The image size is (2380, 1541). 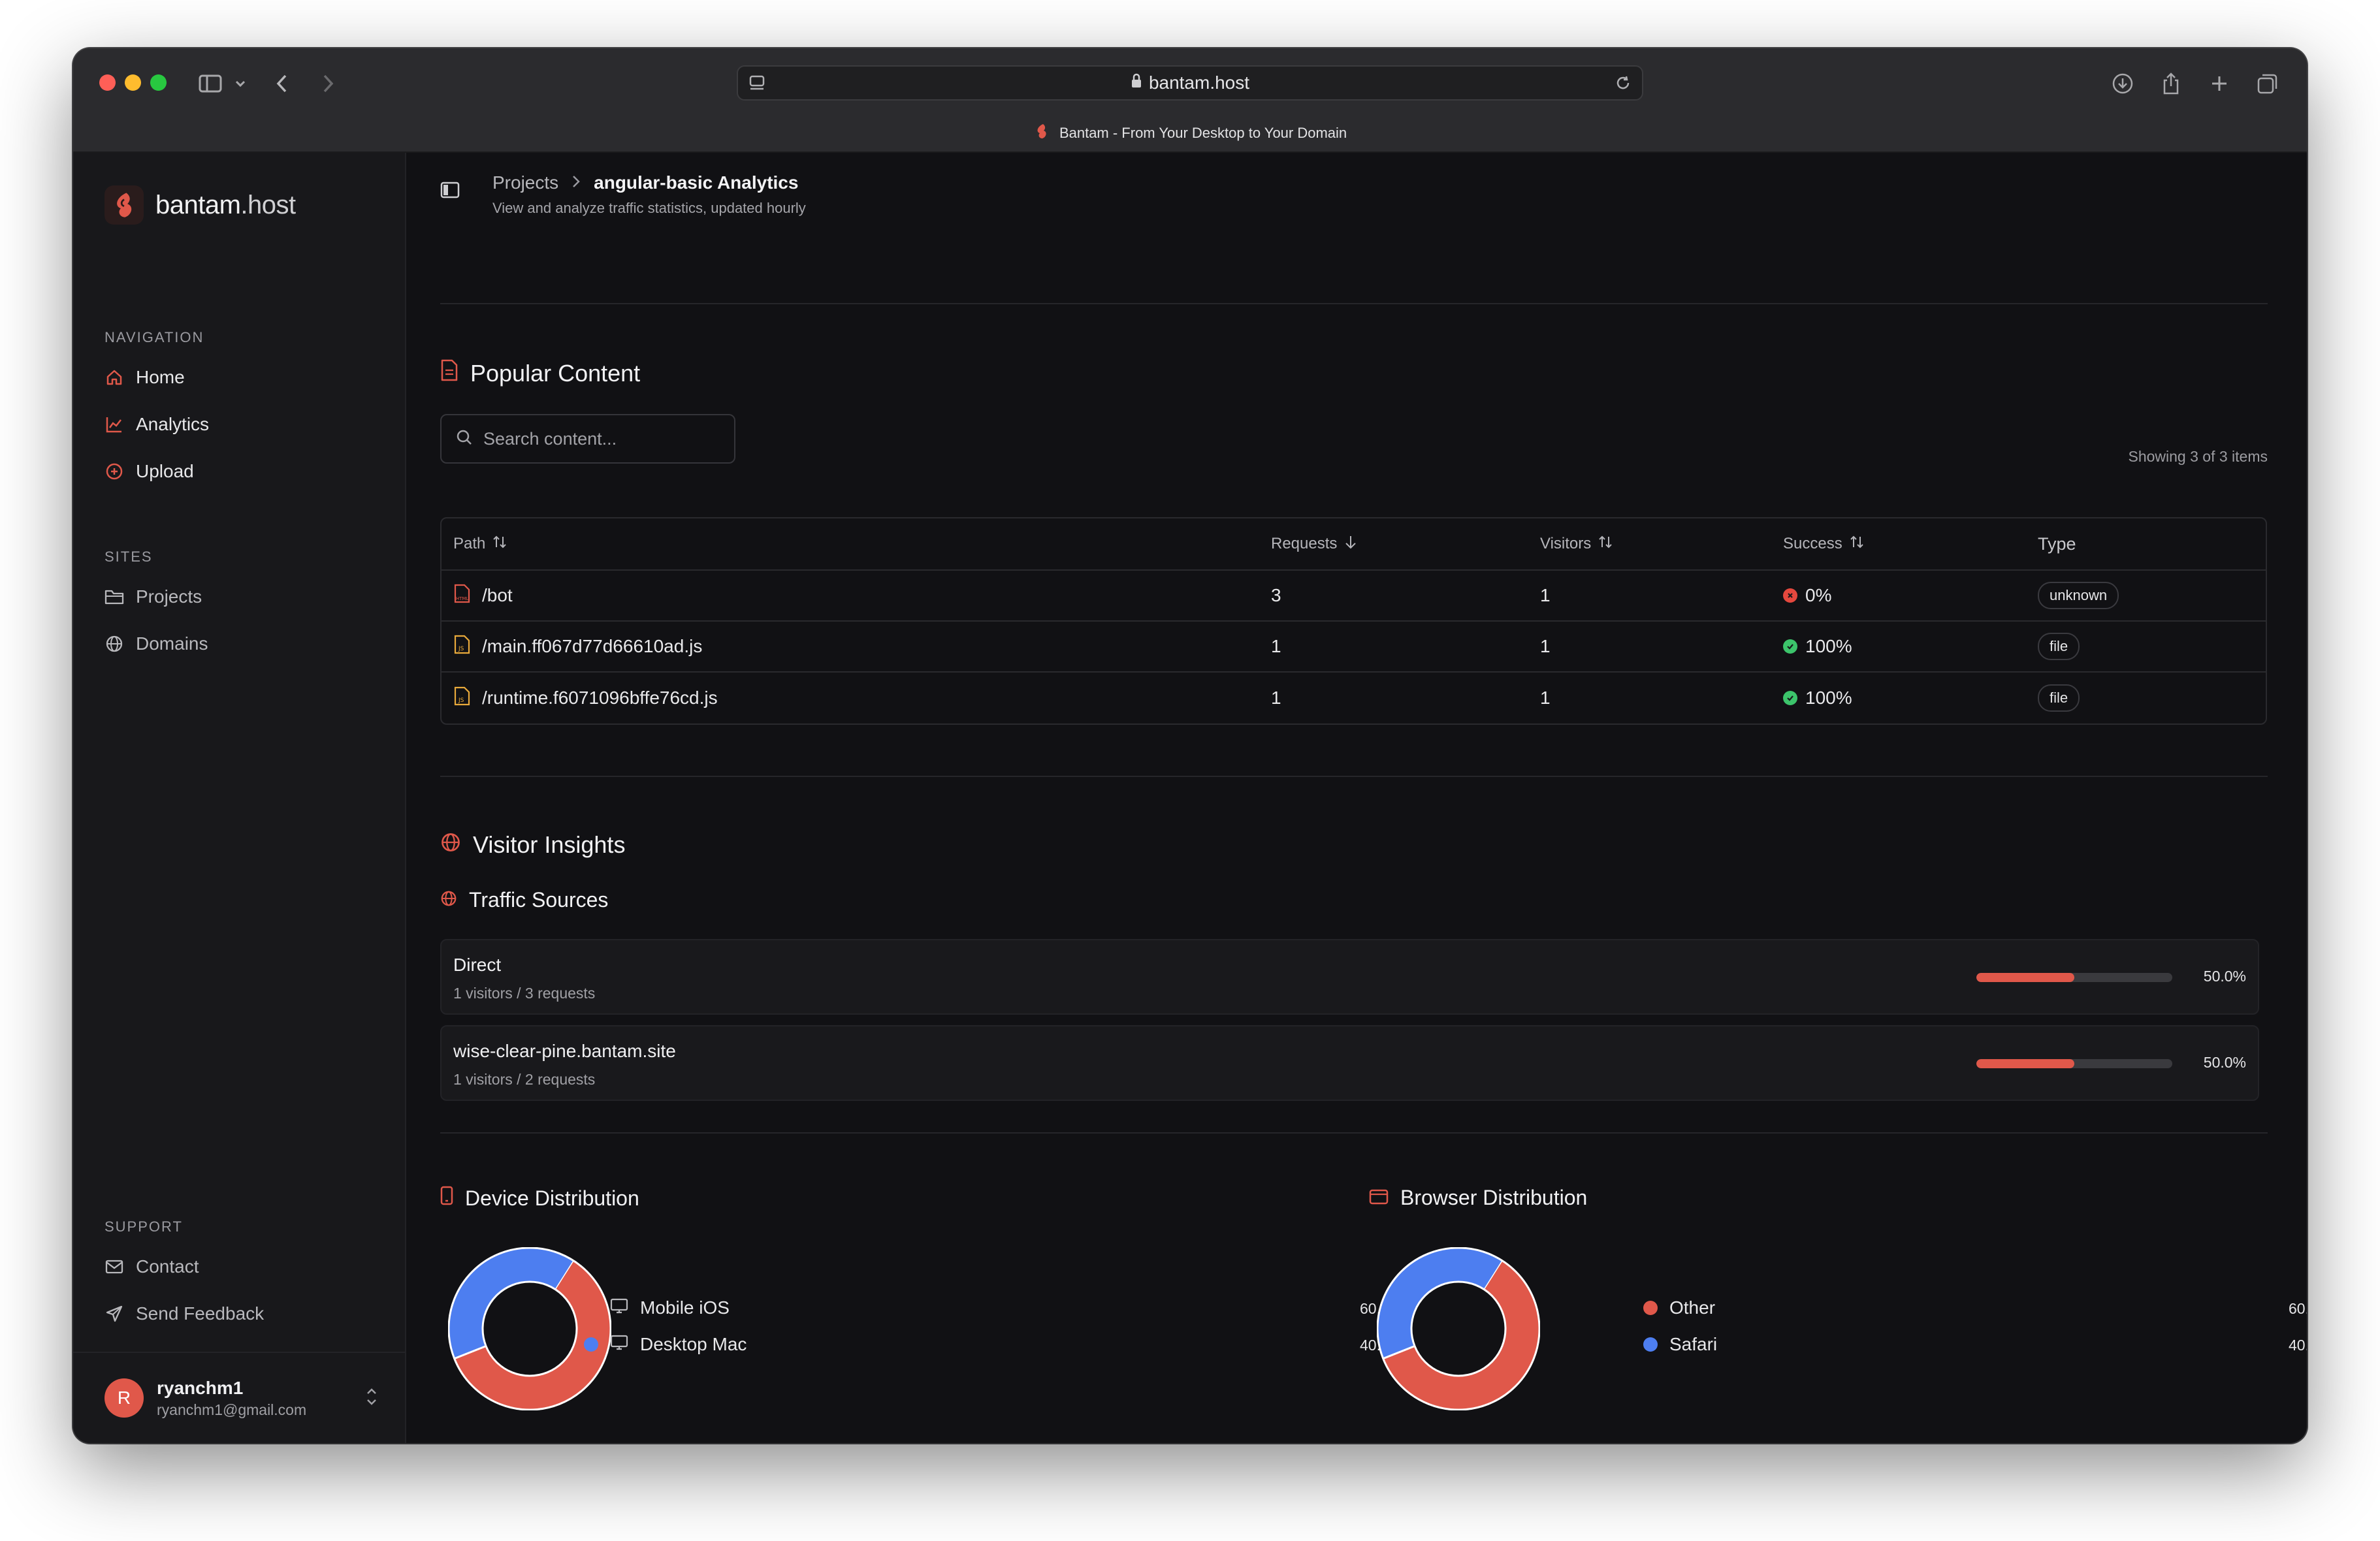 I want to click on sidebar-item-label: Analytics, so click(x=173, y=424).